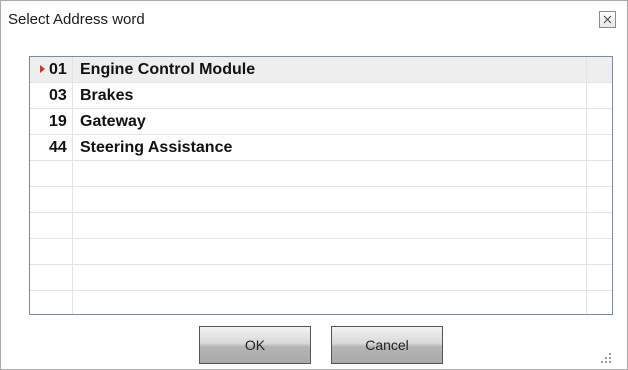 The height and width of the screenshot is (370, 628). What do you see at coordinates (321, 148) in the screenshot?
I see `list-row: 44 Steering Assistance` at bounding box center [321, 148].